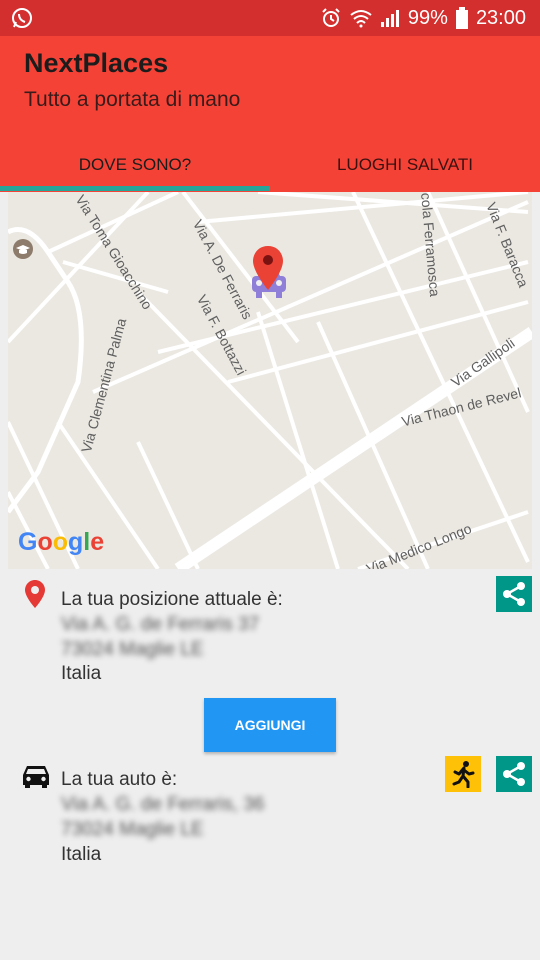 Image resolution: width=540 pixels, height=960 pixels. What do you see at coordinates (36, 778) in the screenshot?
I see `car-icon` at bounding box center [36, 778].